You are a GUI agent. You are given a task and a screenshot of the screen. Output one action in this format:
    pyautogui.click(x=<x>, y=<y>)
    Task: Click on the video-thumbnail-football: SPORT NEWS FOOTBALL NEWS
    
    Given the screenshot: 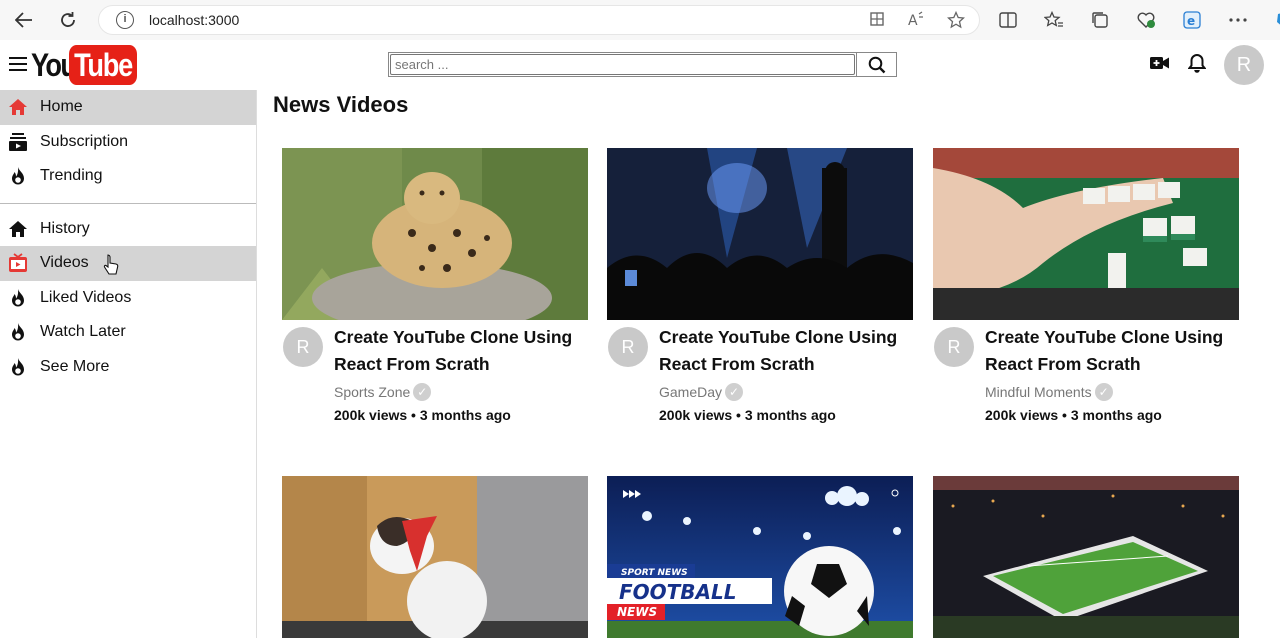 What is the action you would take?
    pyautogui.click(x=760, y=557)
    